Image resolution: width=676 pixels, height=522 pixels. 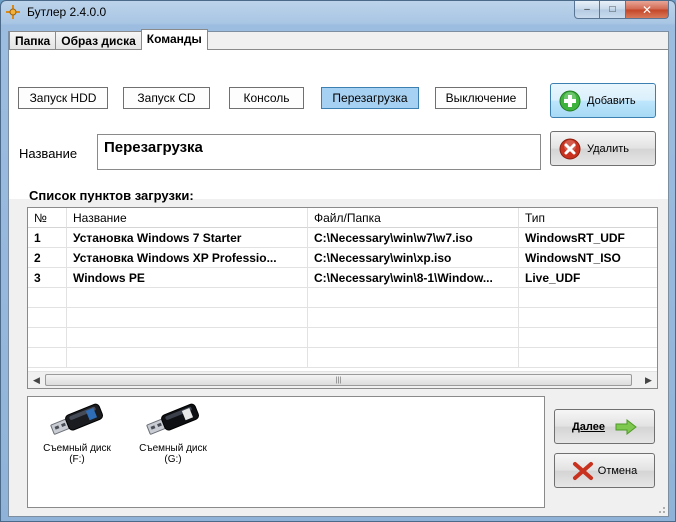 What do you see at coordinates (413, 258) in the screenshot?
I see `row-path: C:\Necessary\win\xp.iso` at bounding box center [413, 258].